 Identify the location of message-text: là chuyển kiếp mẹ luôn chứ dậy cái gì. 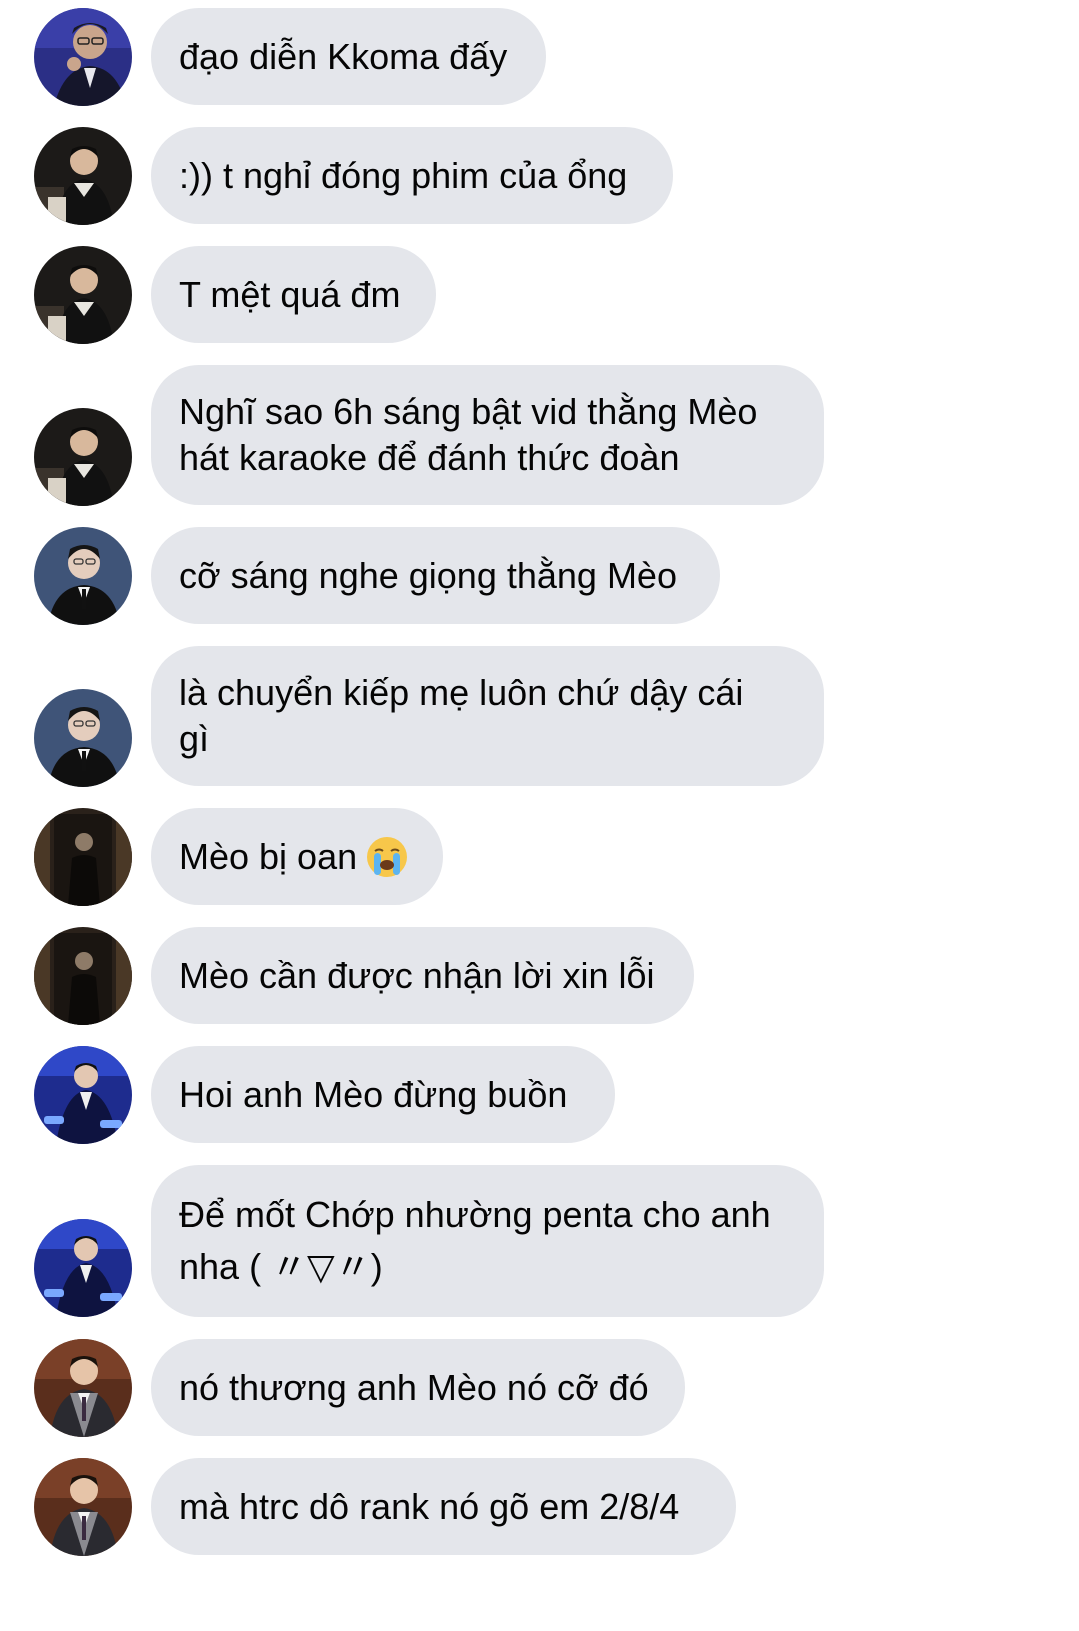
(461, 715).